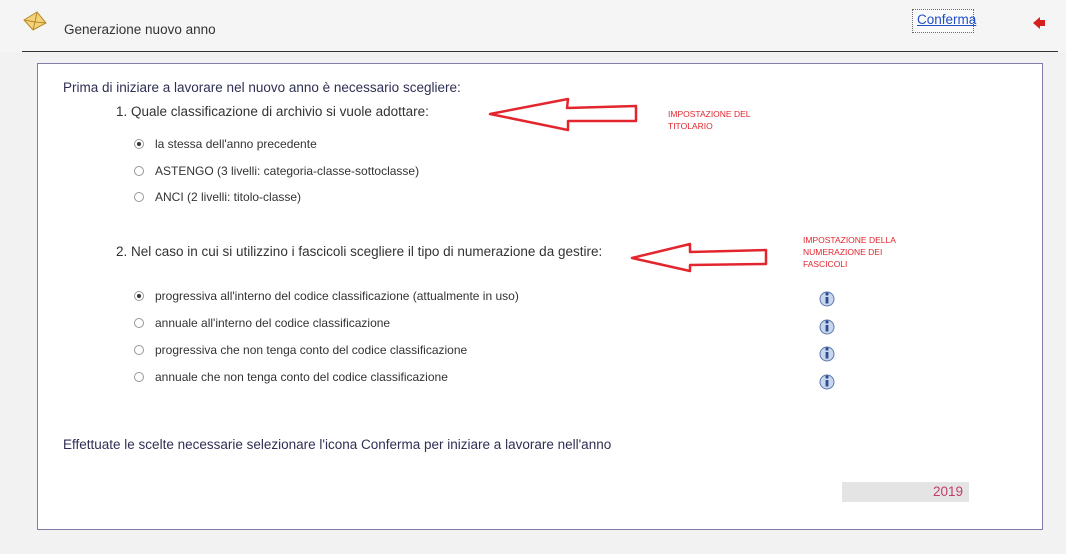  What do you see at coordinates (228, 197) in the screenshot?
I see `radio-label: ANCI (2 livelli: titolo-classe)` at bounding box center [228, 197].